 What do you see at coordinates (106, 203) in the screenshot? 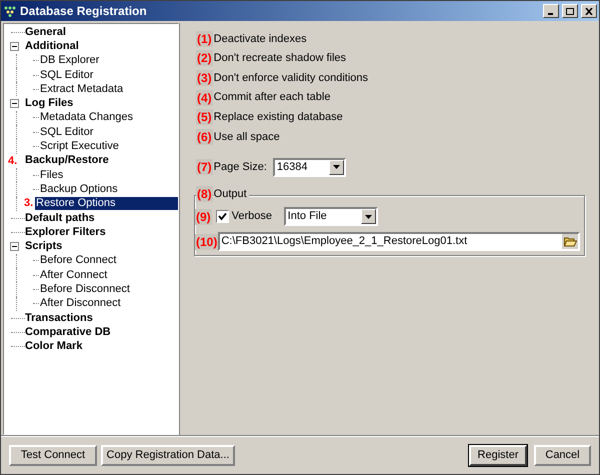
I see `tree-item: Restore Options` at bounding box center [106, 203].